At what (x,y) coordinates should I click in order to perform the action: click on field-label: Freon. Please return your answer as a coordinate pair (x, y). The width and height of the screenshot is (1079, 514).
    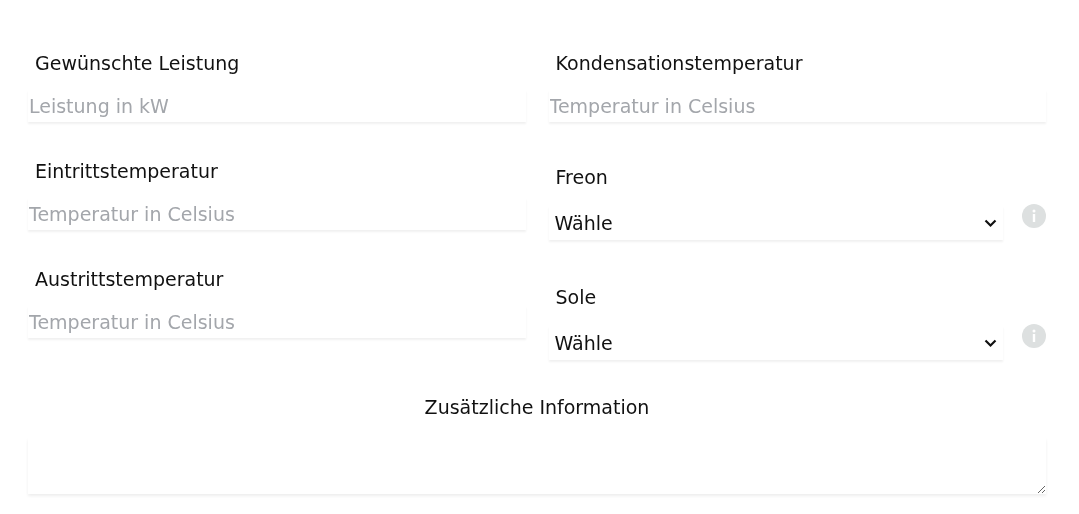
    Looking at the image, I should click on (581, 177).